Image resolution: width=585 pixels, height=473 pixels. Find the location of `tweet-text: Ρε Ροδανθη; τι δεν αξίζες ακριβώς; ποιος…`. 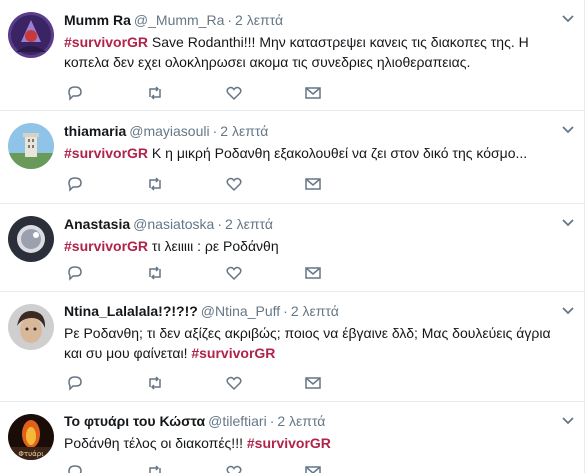

tweet-text: Ρε Ροδανθη; τι δεν αξίζες ακριβώς; ποιος… is located at coordinates (318, 333).